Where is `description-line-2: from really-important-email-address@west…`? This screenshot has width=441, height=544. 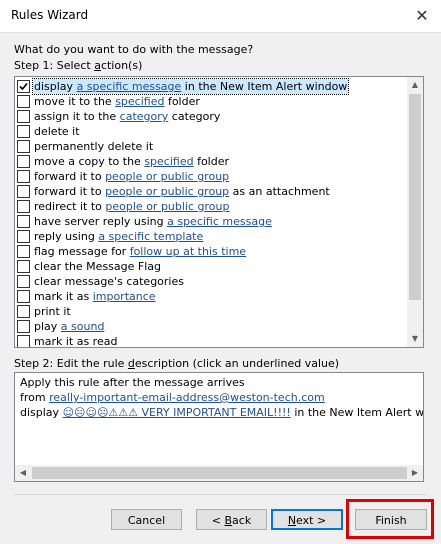 description-line-2: from really-important-email-address@west… is located at coordinates (172, 397).